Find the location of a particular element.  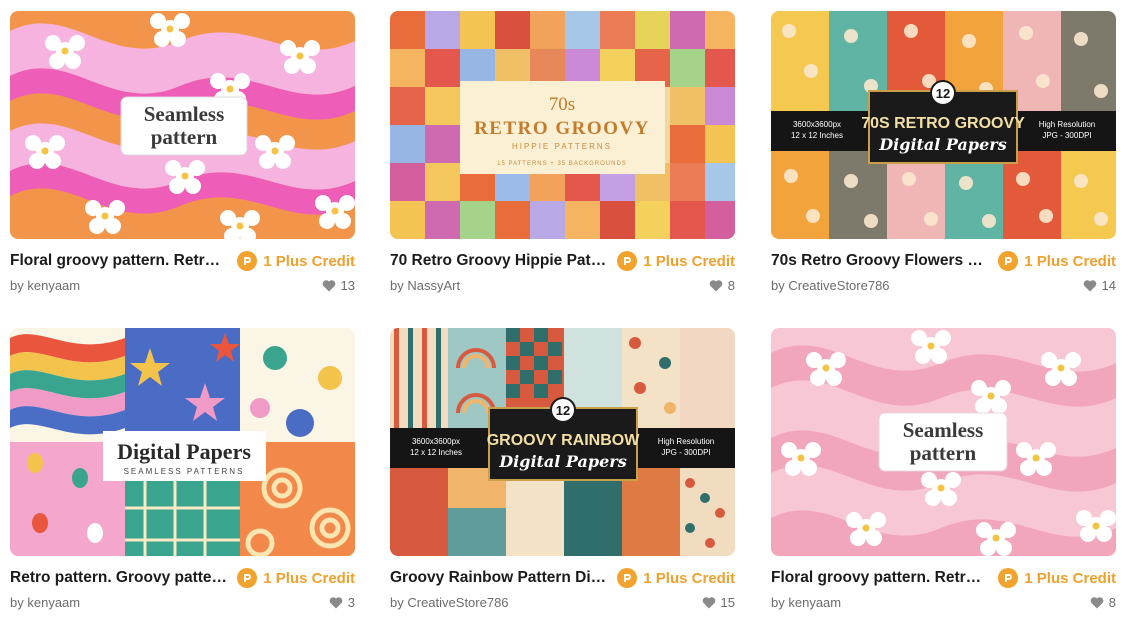

likes-counter: 13 is located at coordinates (338, 285).